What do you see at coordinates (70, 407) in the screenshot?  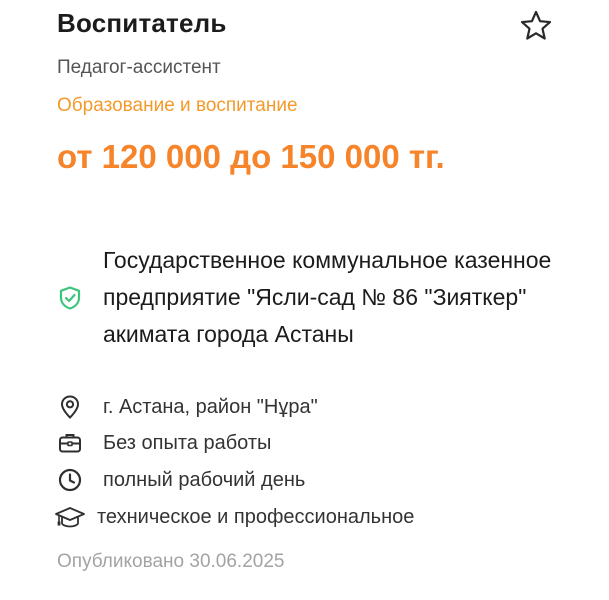 I see `location-pin-icon` at bounding box center [70, 407].